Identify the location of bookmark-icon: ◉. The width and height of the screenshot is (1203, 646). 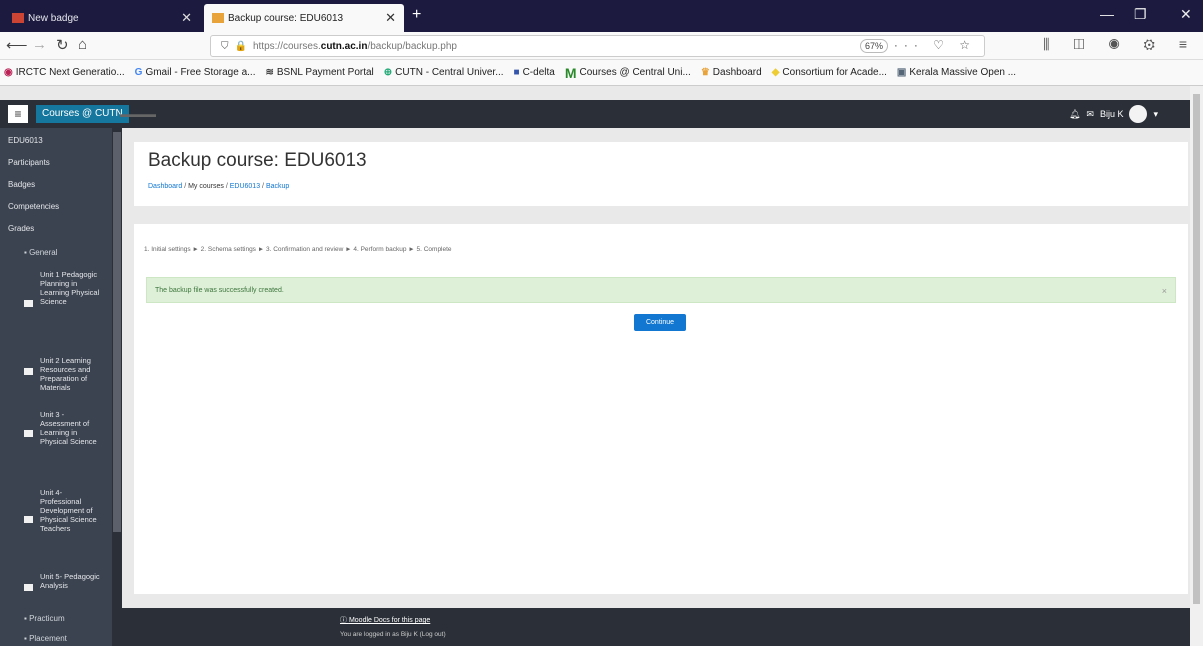
(8, 72).